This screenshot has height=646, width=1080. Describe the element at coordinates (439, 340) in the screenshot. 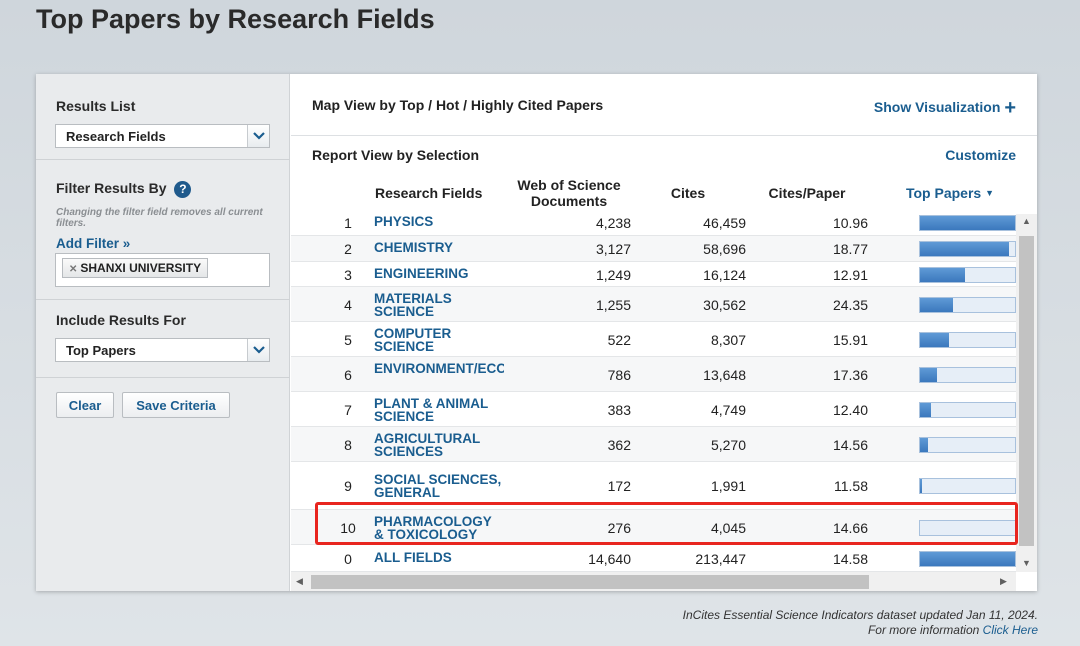

I see `row-field-link: COMPUTER SCIENCE` at that location.